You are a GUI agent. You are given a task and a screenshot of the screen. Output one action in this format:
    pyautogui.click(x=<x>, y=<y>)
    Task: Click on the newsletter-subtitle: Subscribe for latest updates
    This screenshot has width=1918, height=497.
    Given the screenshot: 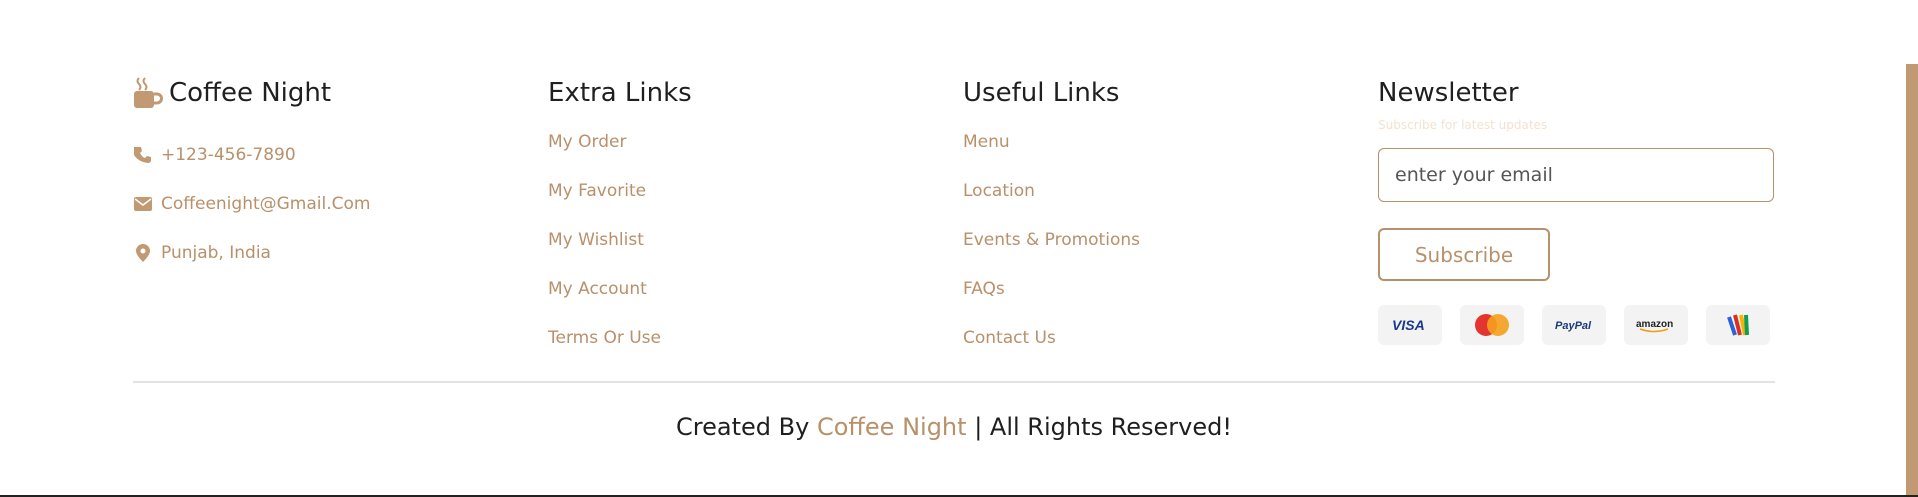 What is the action you would take?
    pyautogui.click(x=1463, y=125)
    